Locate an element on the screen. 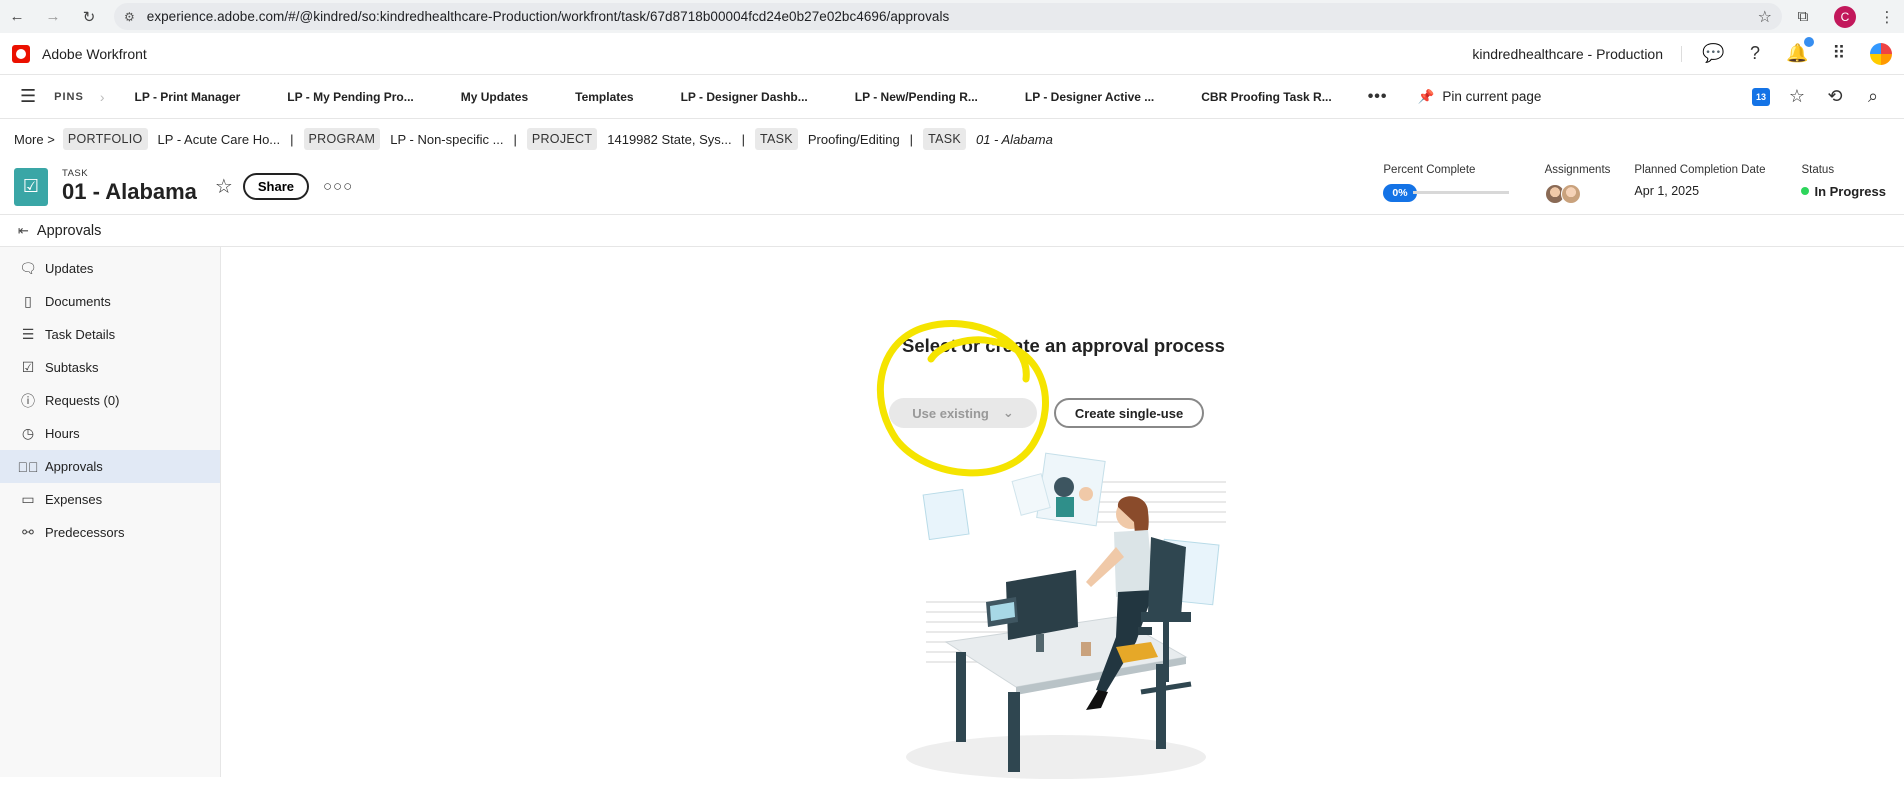  status-badge: In Progress is located at coordinates (1843, 191).